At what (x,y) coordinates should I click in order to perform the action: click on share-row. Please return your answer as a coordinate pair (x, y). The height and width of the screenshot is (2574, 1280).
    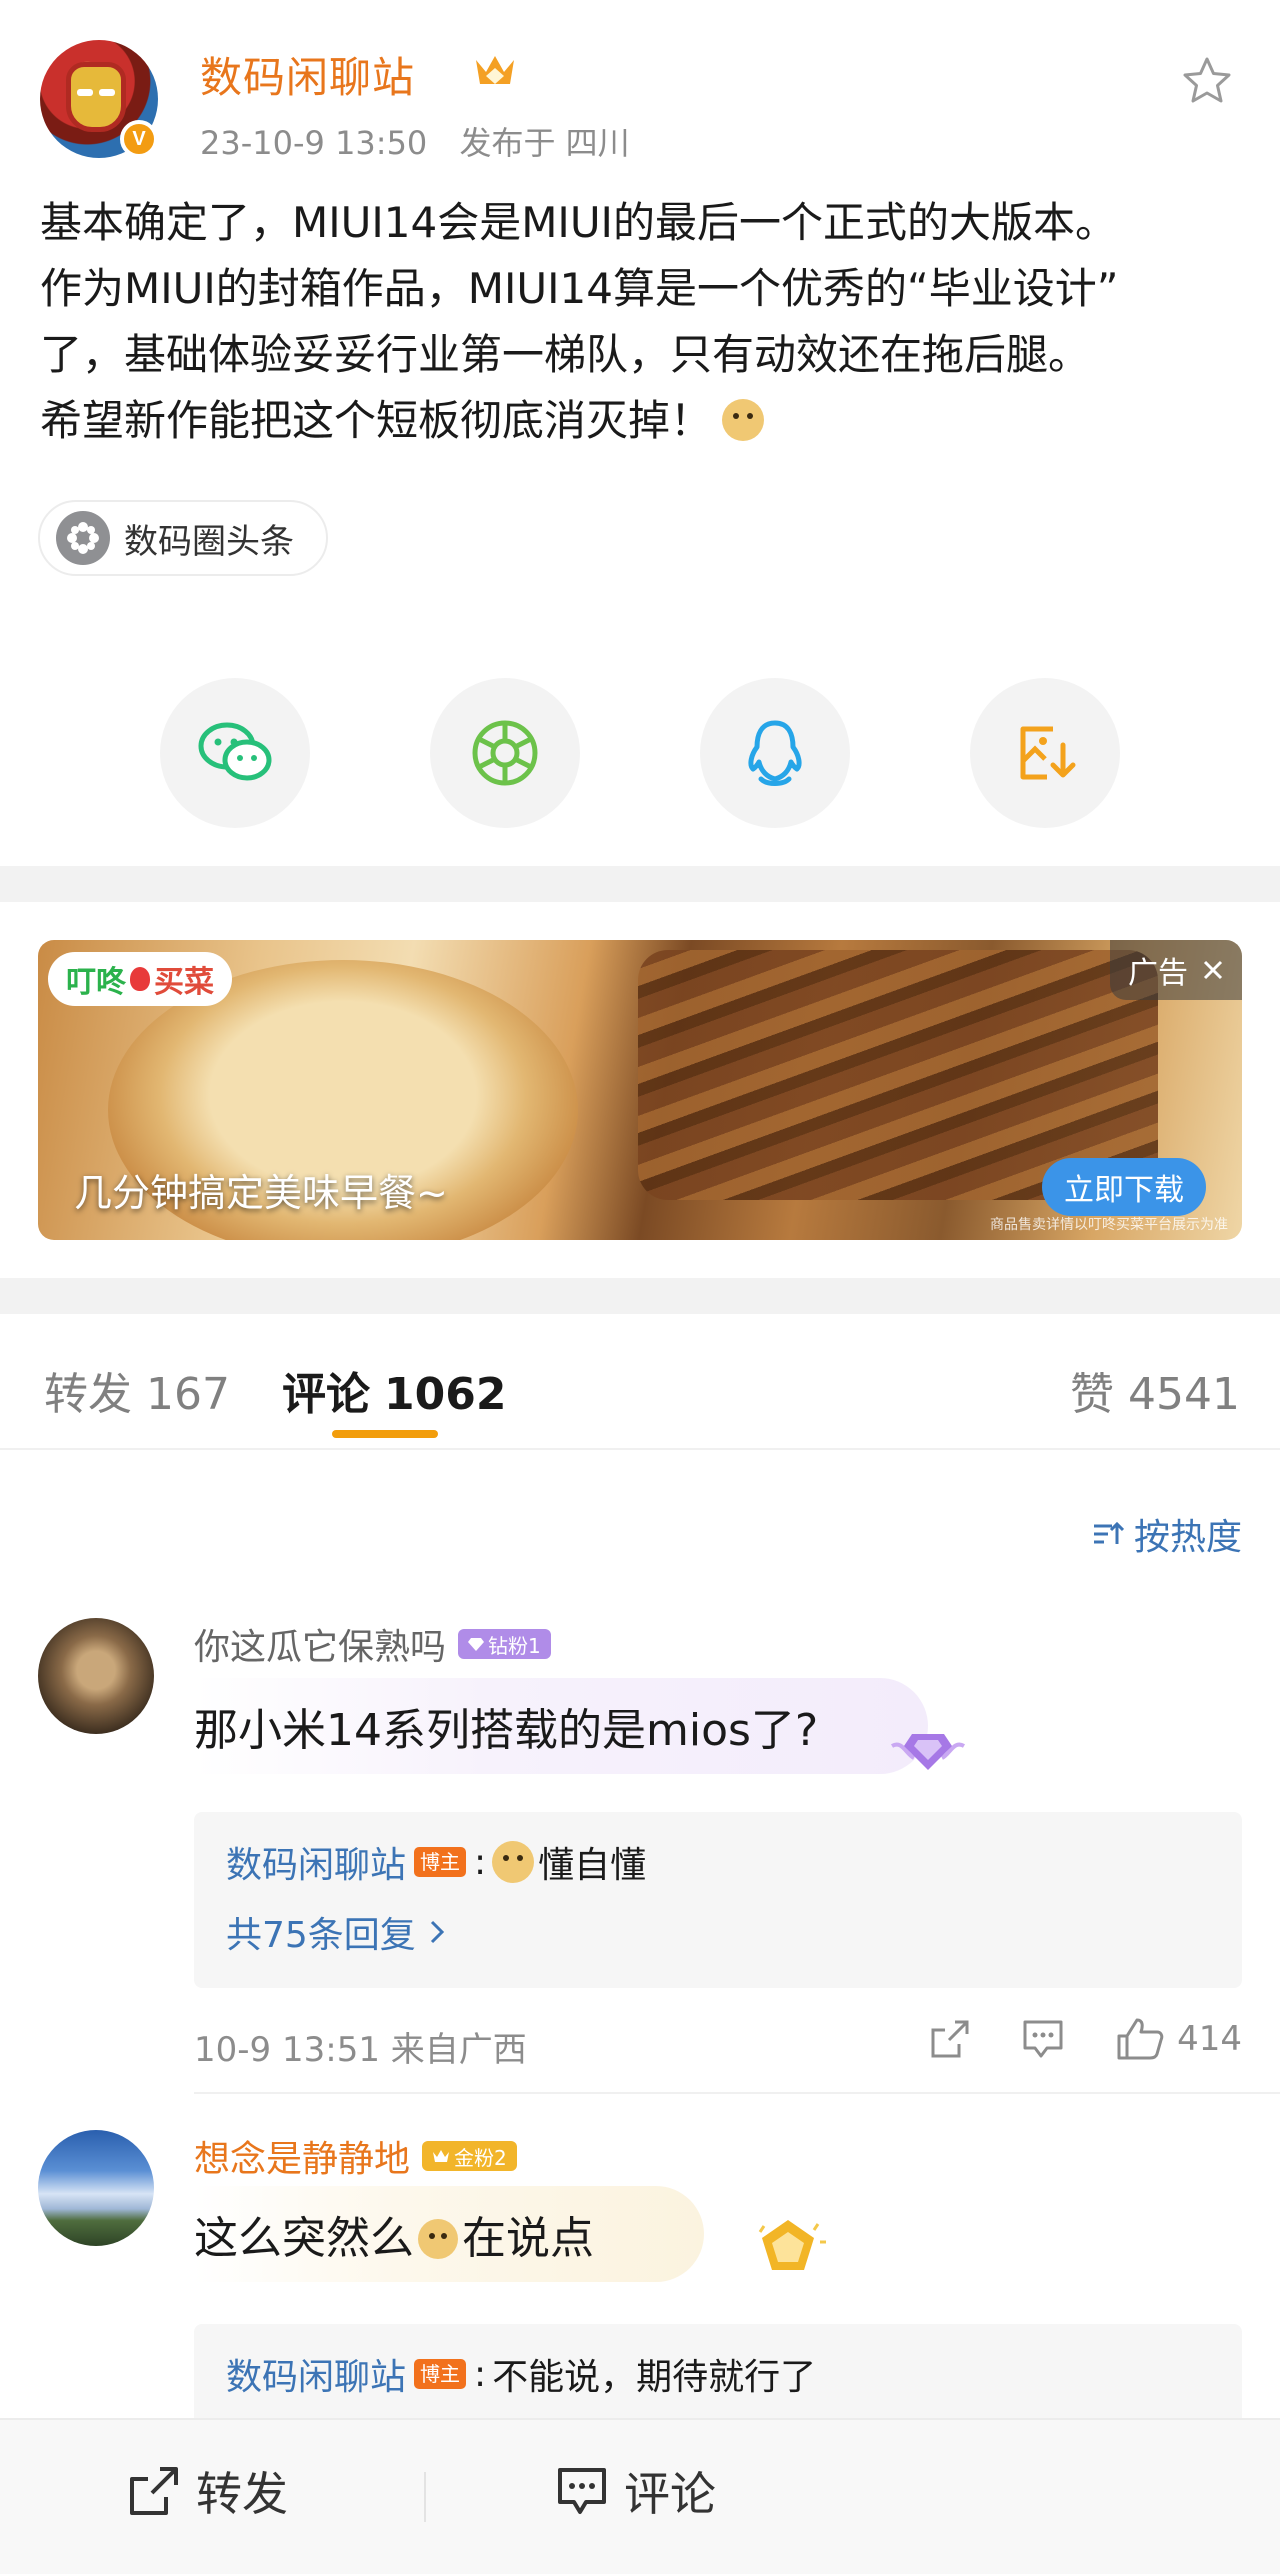
    Looking at the image, I should click on (640, 753).